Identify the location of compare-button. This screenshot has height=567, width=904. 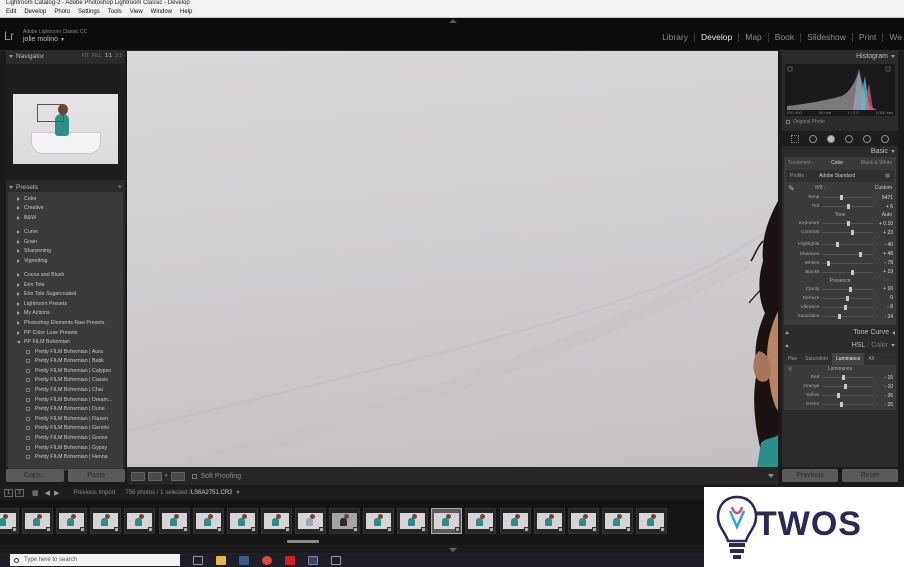
(177, 476).